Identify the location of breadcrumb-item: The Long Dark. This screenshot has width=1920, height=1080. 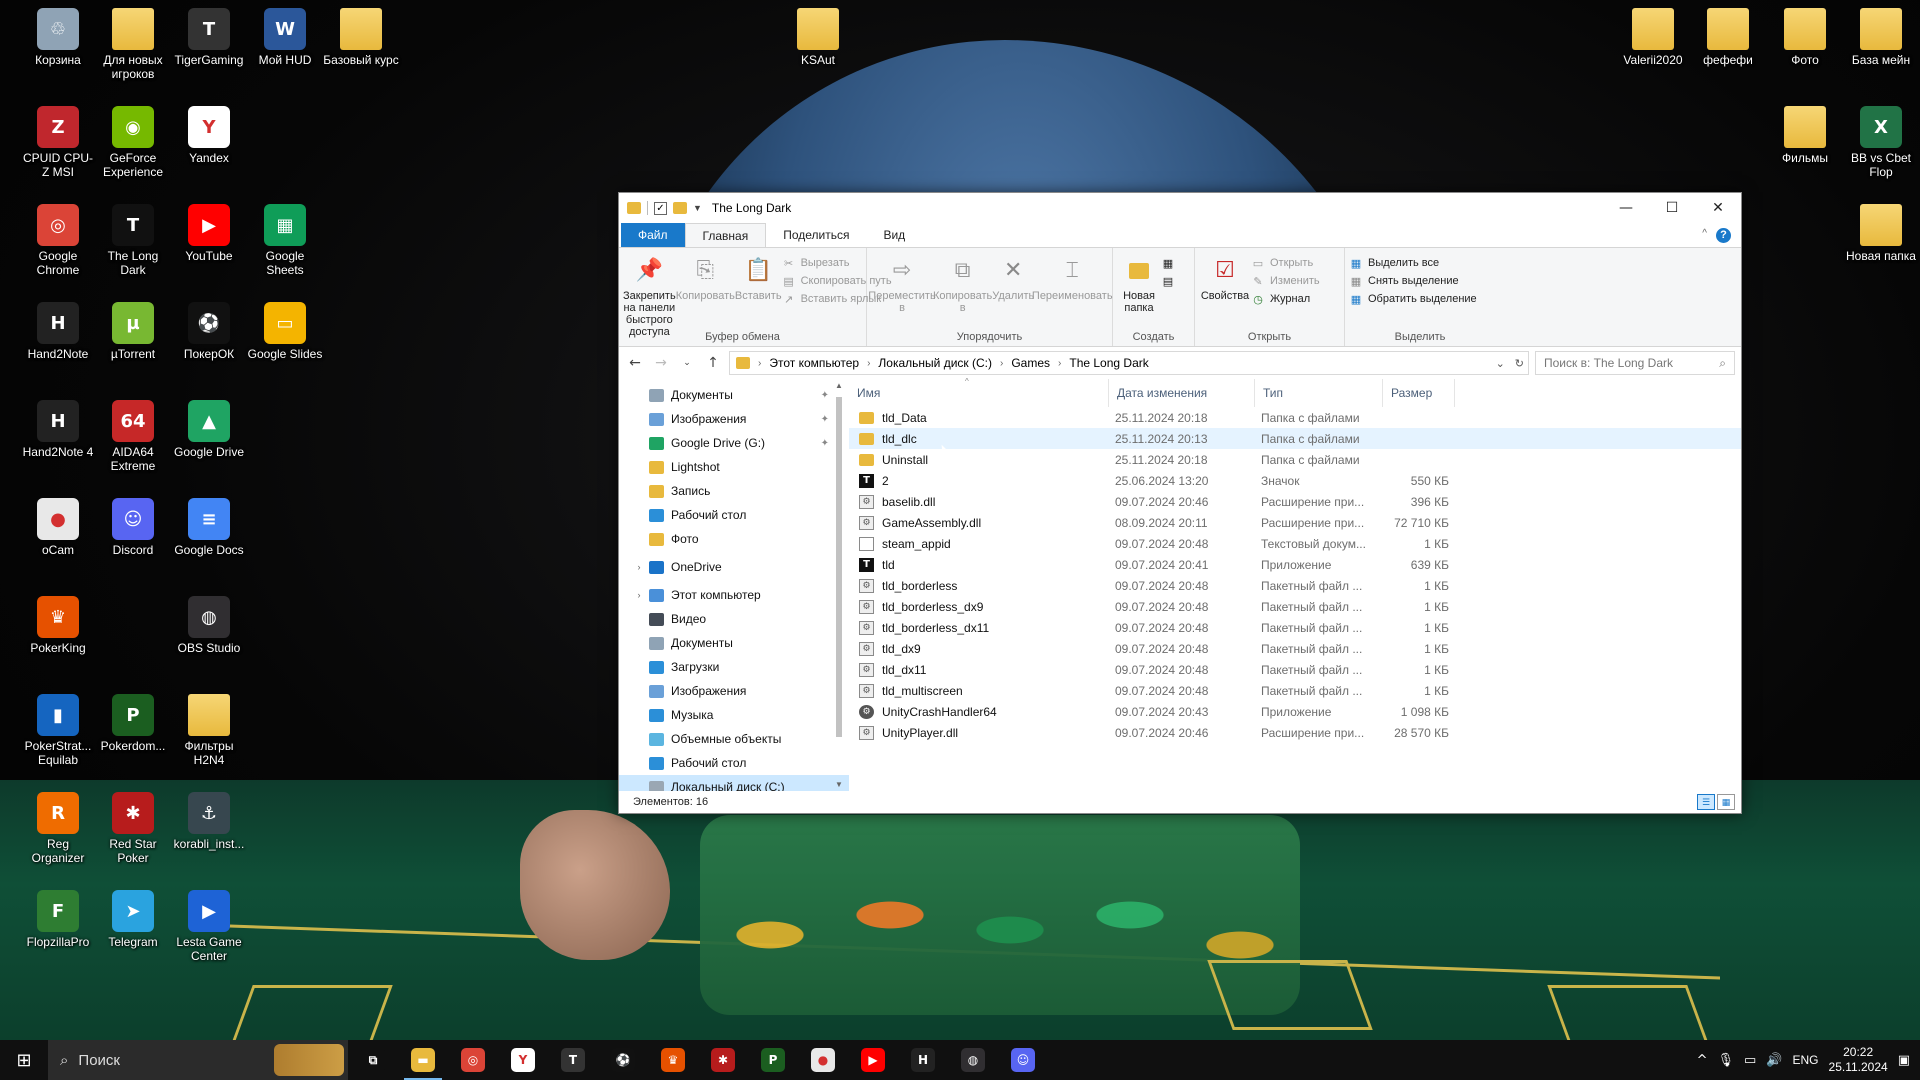
(1108, 363).